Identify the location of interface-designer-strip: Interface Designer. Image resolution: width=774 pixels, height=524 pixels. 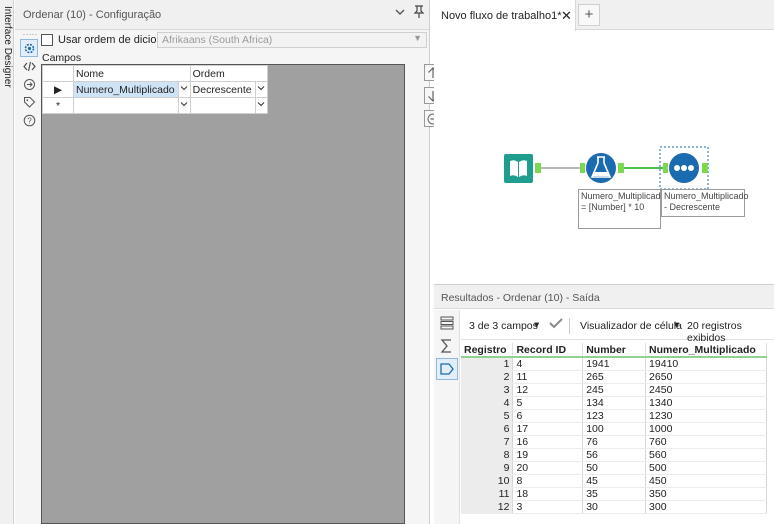
(7, 262).